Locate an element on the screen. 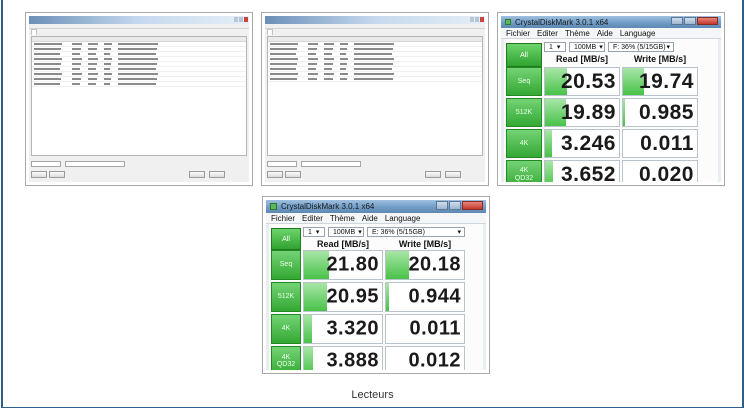 Image resolution: width=745 pixels, height=408 pixels. read-result-cell: 20.95 is located at coordinates (343, 297).